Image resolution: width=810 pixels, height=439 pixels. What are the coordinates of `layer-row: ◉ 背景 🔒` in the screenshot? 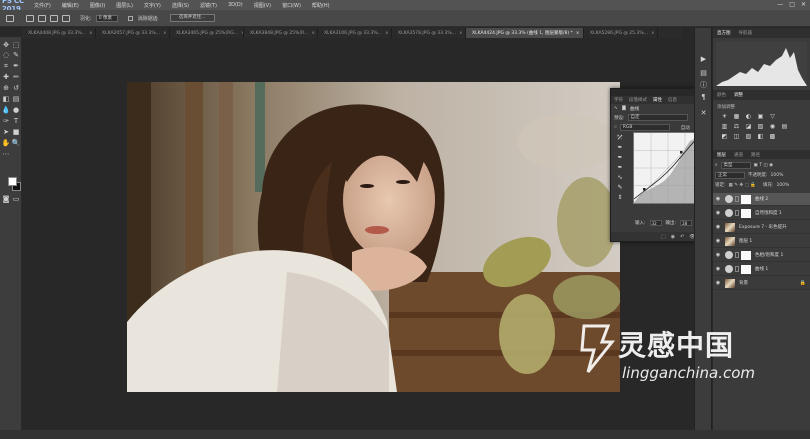 It's located at (761, 283).